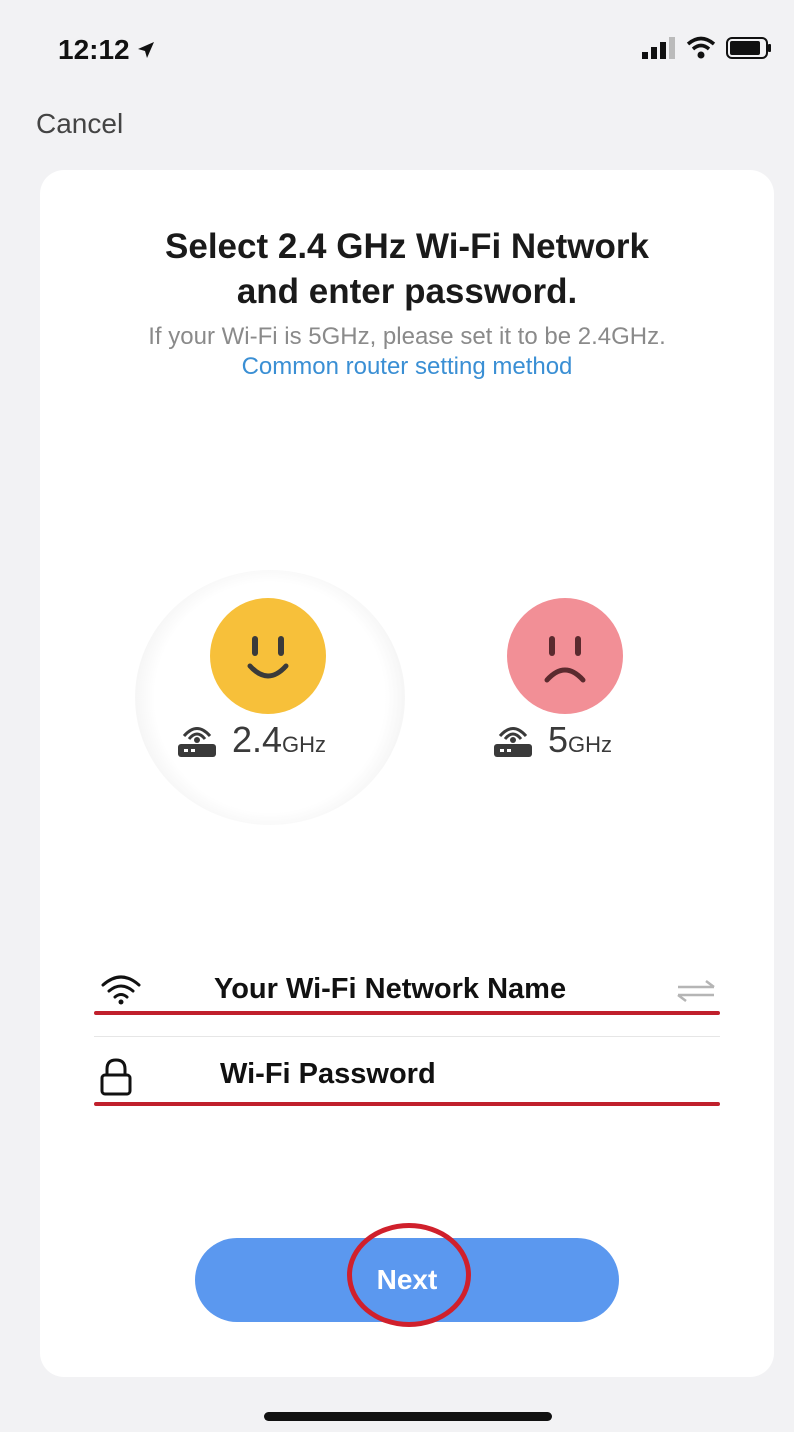 This screenshot has width=794, height=1432. I want to click on wifi-password-field: Wi-Fi Password, so click(407, 1075).